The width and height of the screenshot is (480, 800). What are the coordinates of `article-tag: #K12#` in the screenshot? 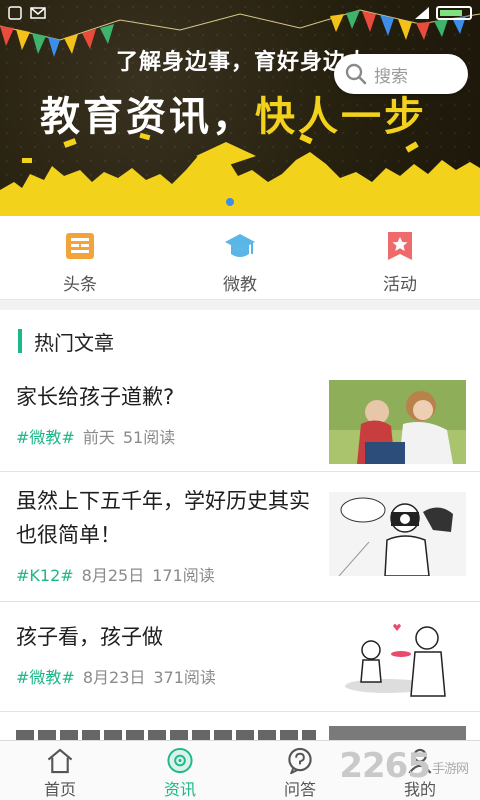 It's located at (45, 575).